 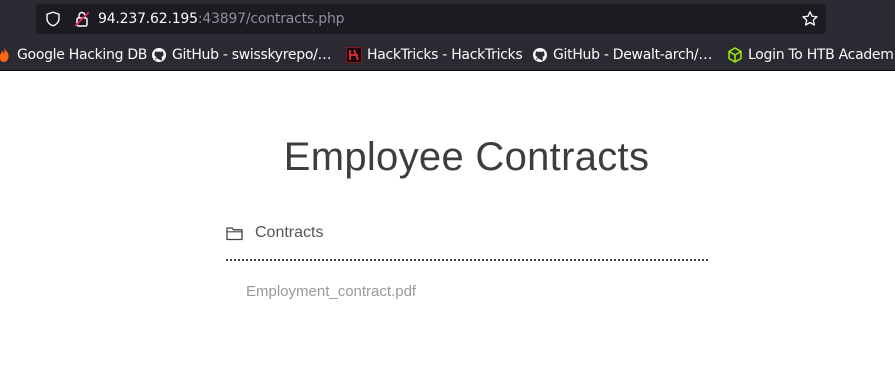 What do you see at coordinates (289, 232) in the screenshot?
I see `folder-label: Contracts` at bounding box center [289, 232].